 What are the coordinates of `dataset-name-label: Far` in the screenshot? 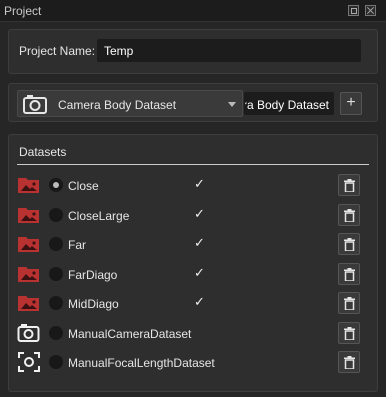 It's located at (77, 245).